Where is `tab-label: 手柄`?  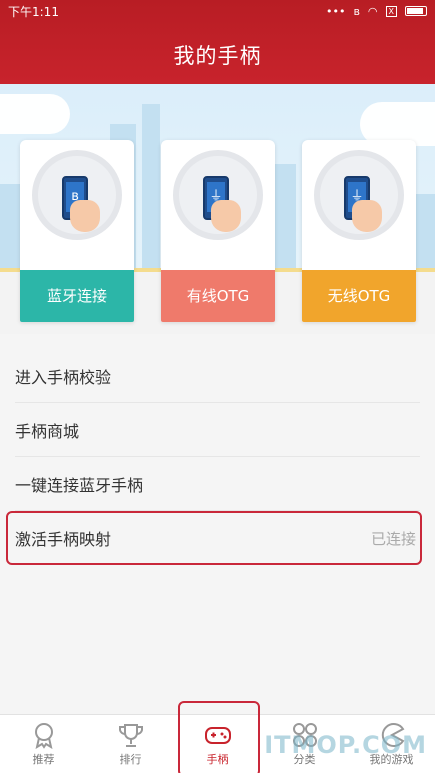
tab-label: 手柄 is located at coordinates (217, 759).